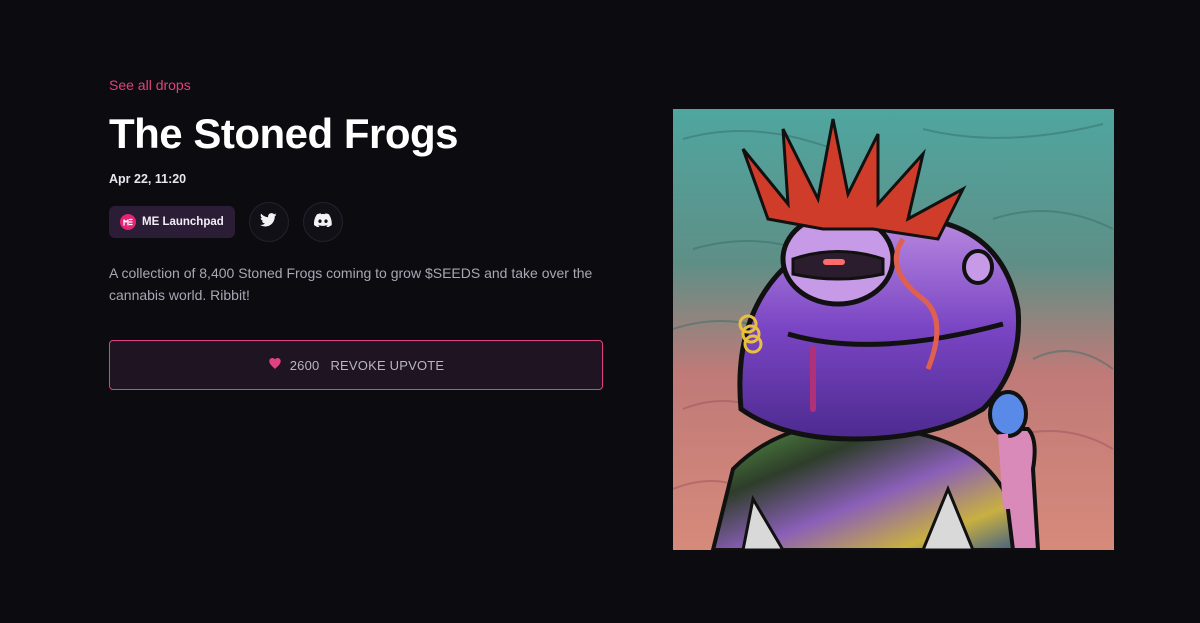  Describe the element at coordinates (275, 365) in the screenshot. I see `heart-icon` at that location.